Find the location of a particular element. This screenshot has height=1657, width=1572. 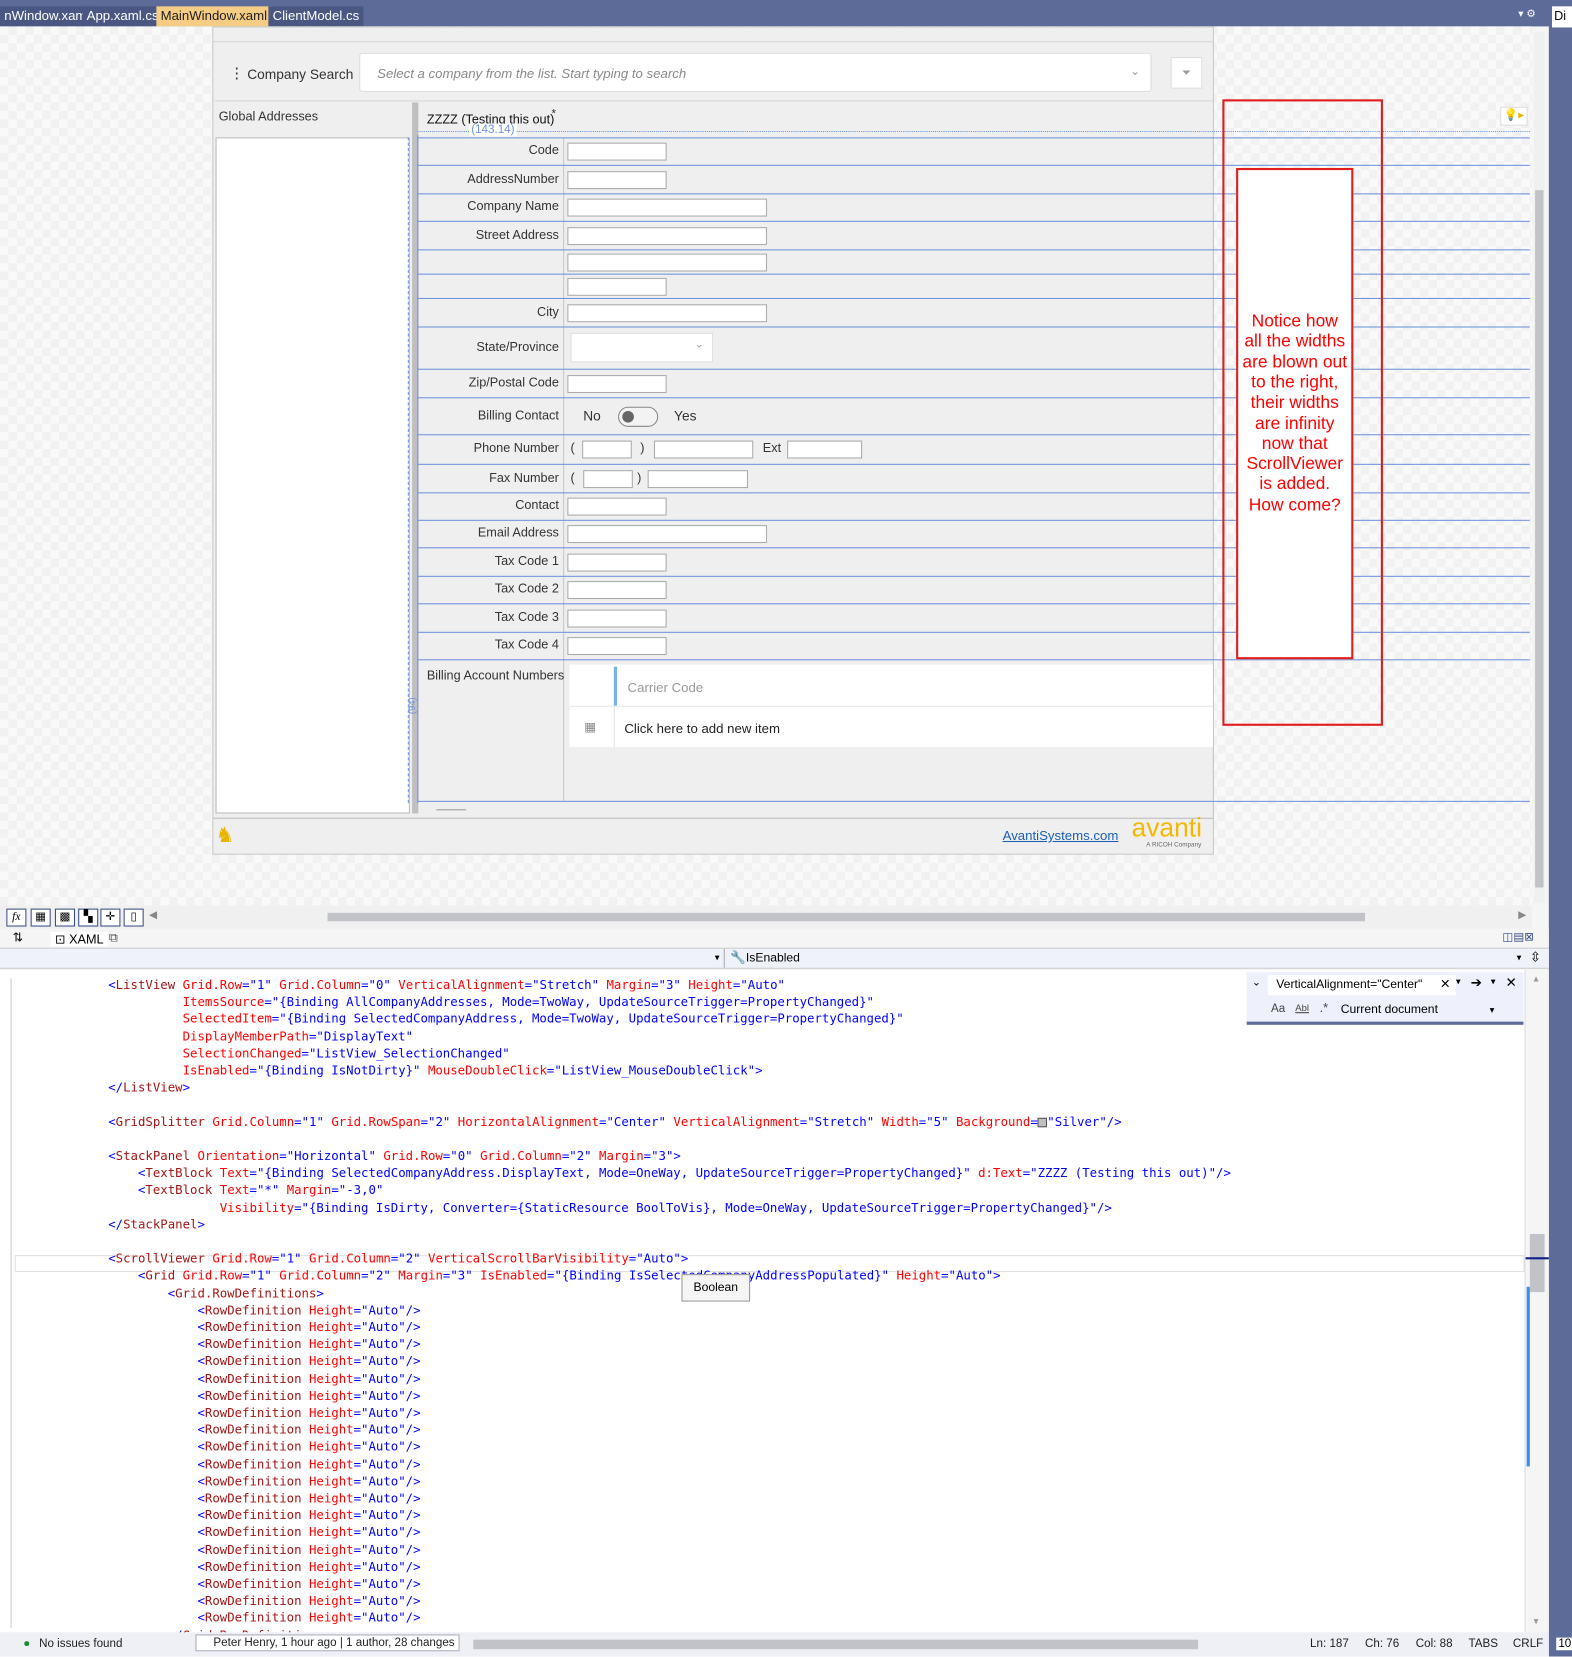

find-input: VerticalAlignment="Center" ✕ is located at coordinates (1361, 985).